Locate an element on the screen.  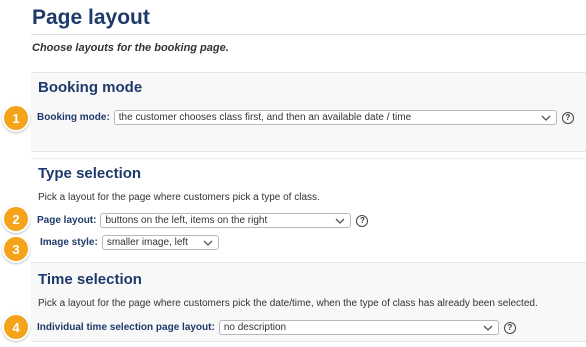
image-style-label: Image style: is located at coordinates (69, 242).